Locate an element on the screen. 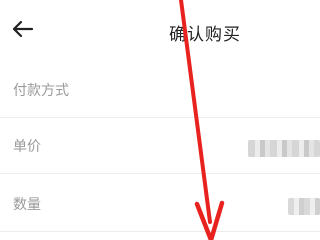  unit-price-label: 单价 is located at coordinates (27, 147).